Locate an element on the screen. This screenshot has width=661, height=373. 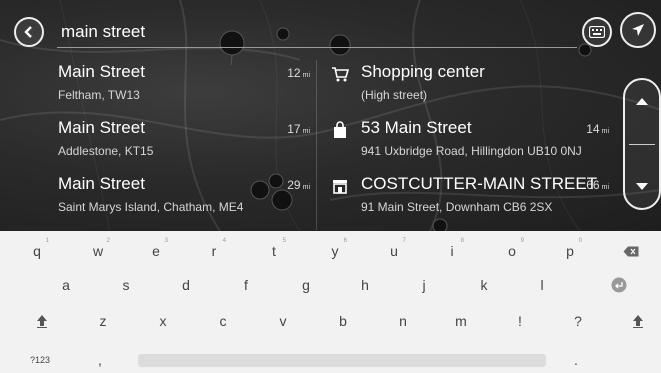
key-u: u7 is located at coordinates (394, 251).